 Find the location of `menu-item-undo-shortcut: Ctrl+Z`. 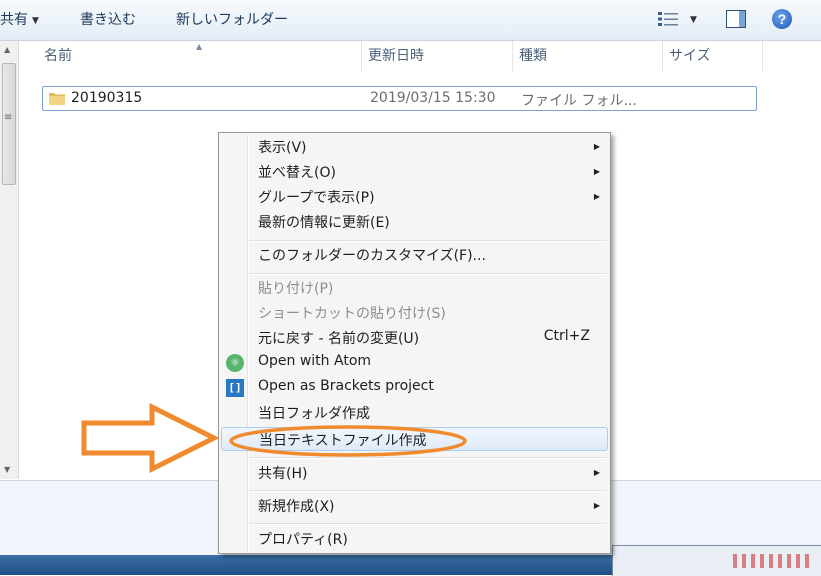

menu-item-undo-shortcut: Ctrl+Z is located at coordinates (566, 336).